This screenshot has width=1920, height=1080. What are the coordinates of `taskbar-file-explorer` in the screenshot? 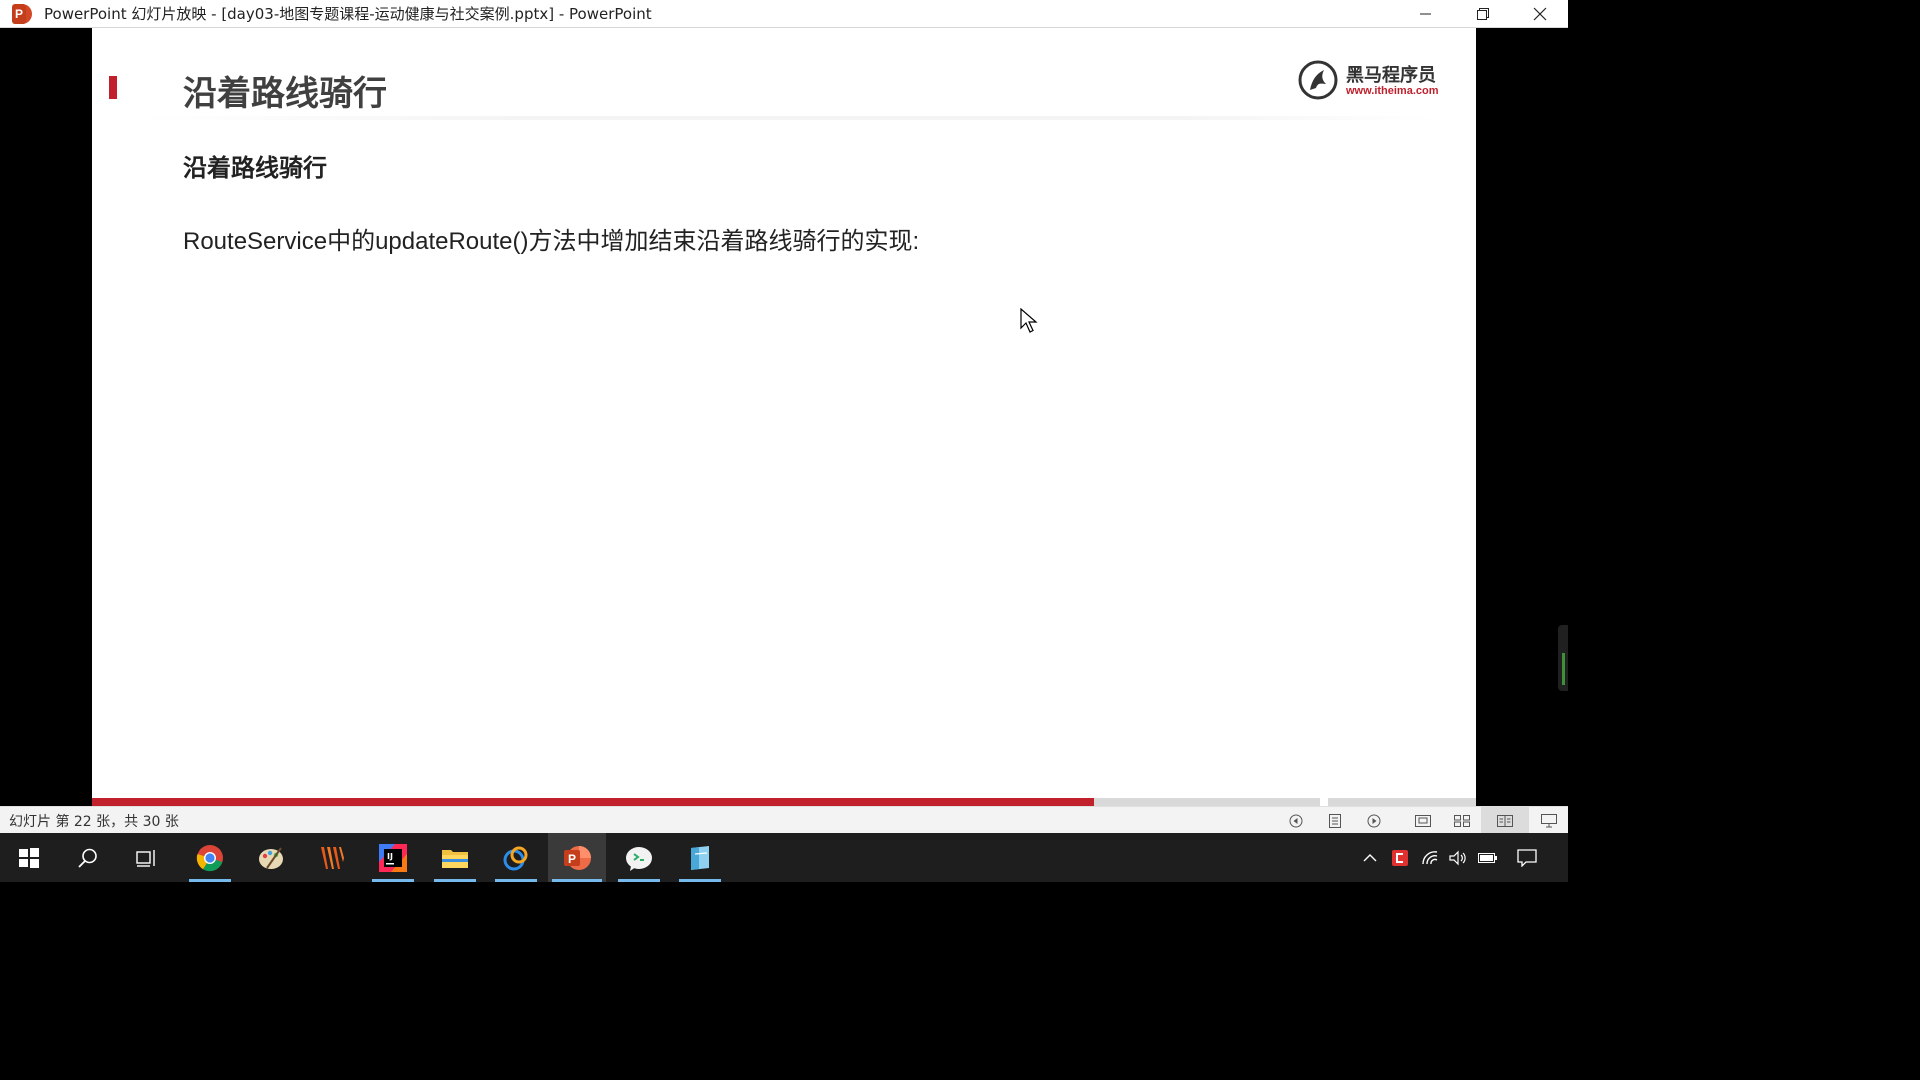 It's located at (455, 857).